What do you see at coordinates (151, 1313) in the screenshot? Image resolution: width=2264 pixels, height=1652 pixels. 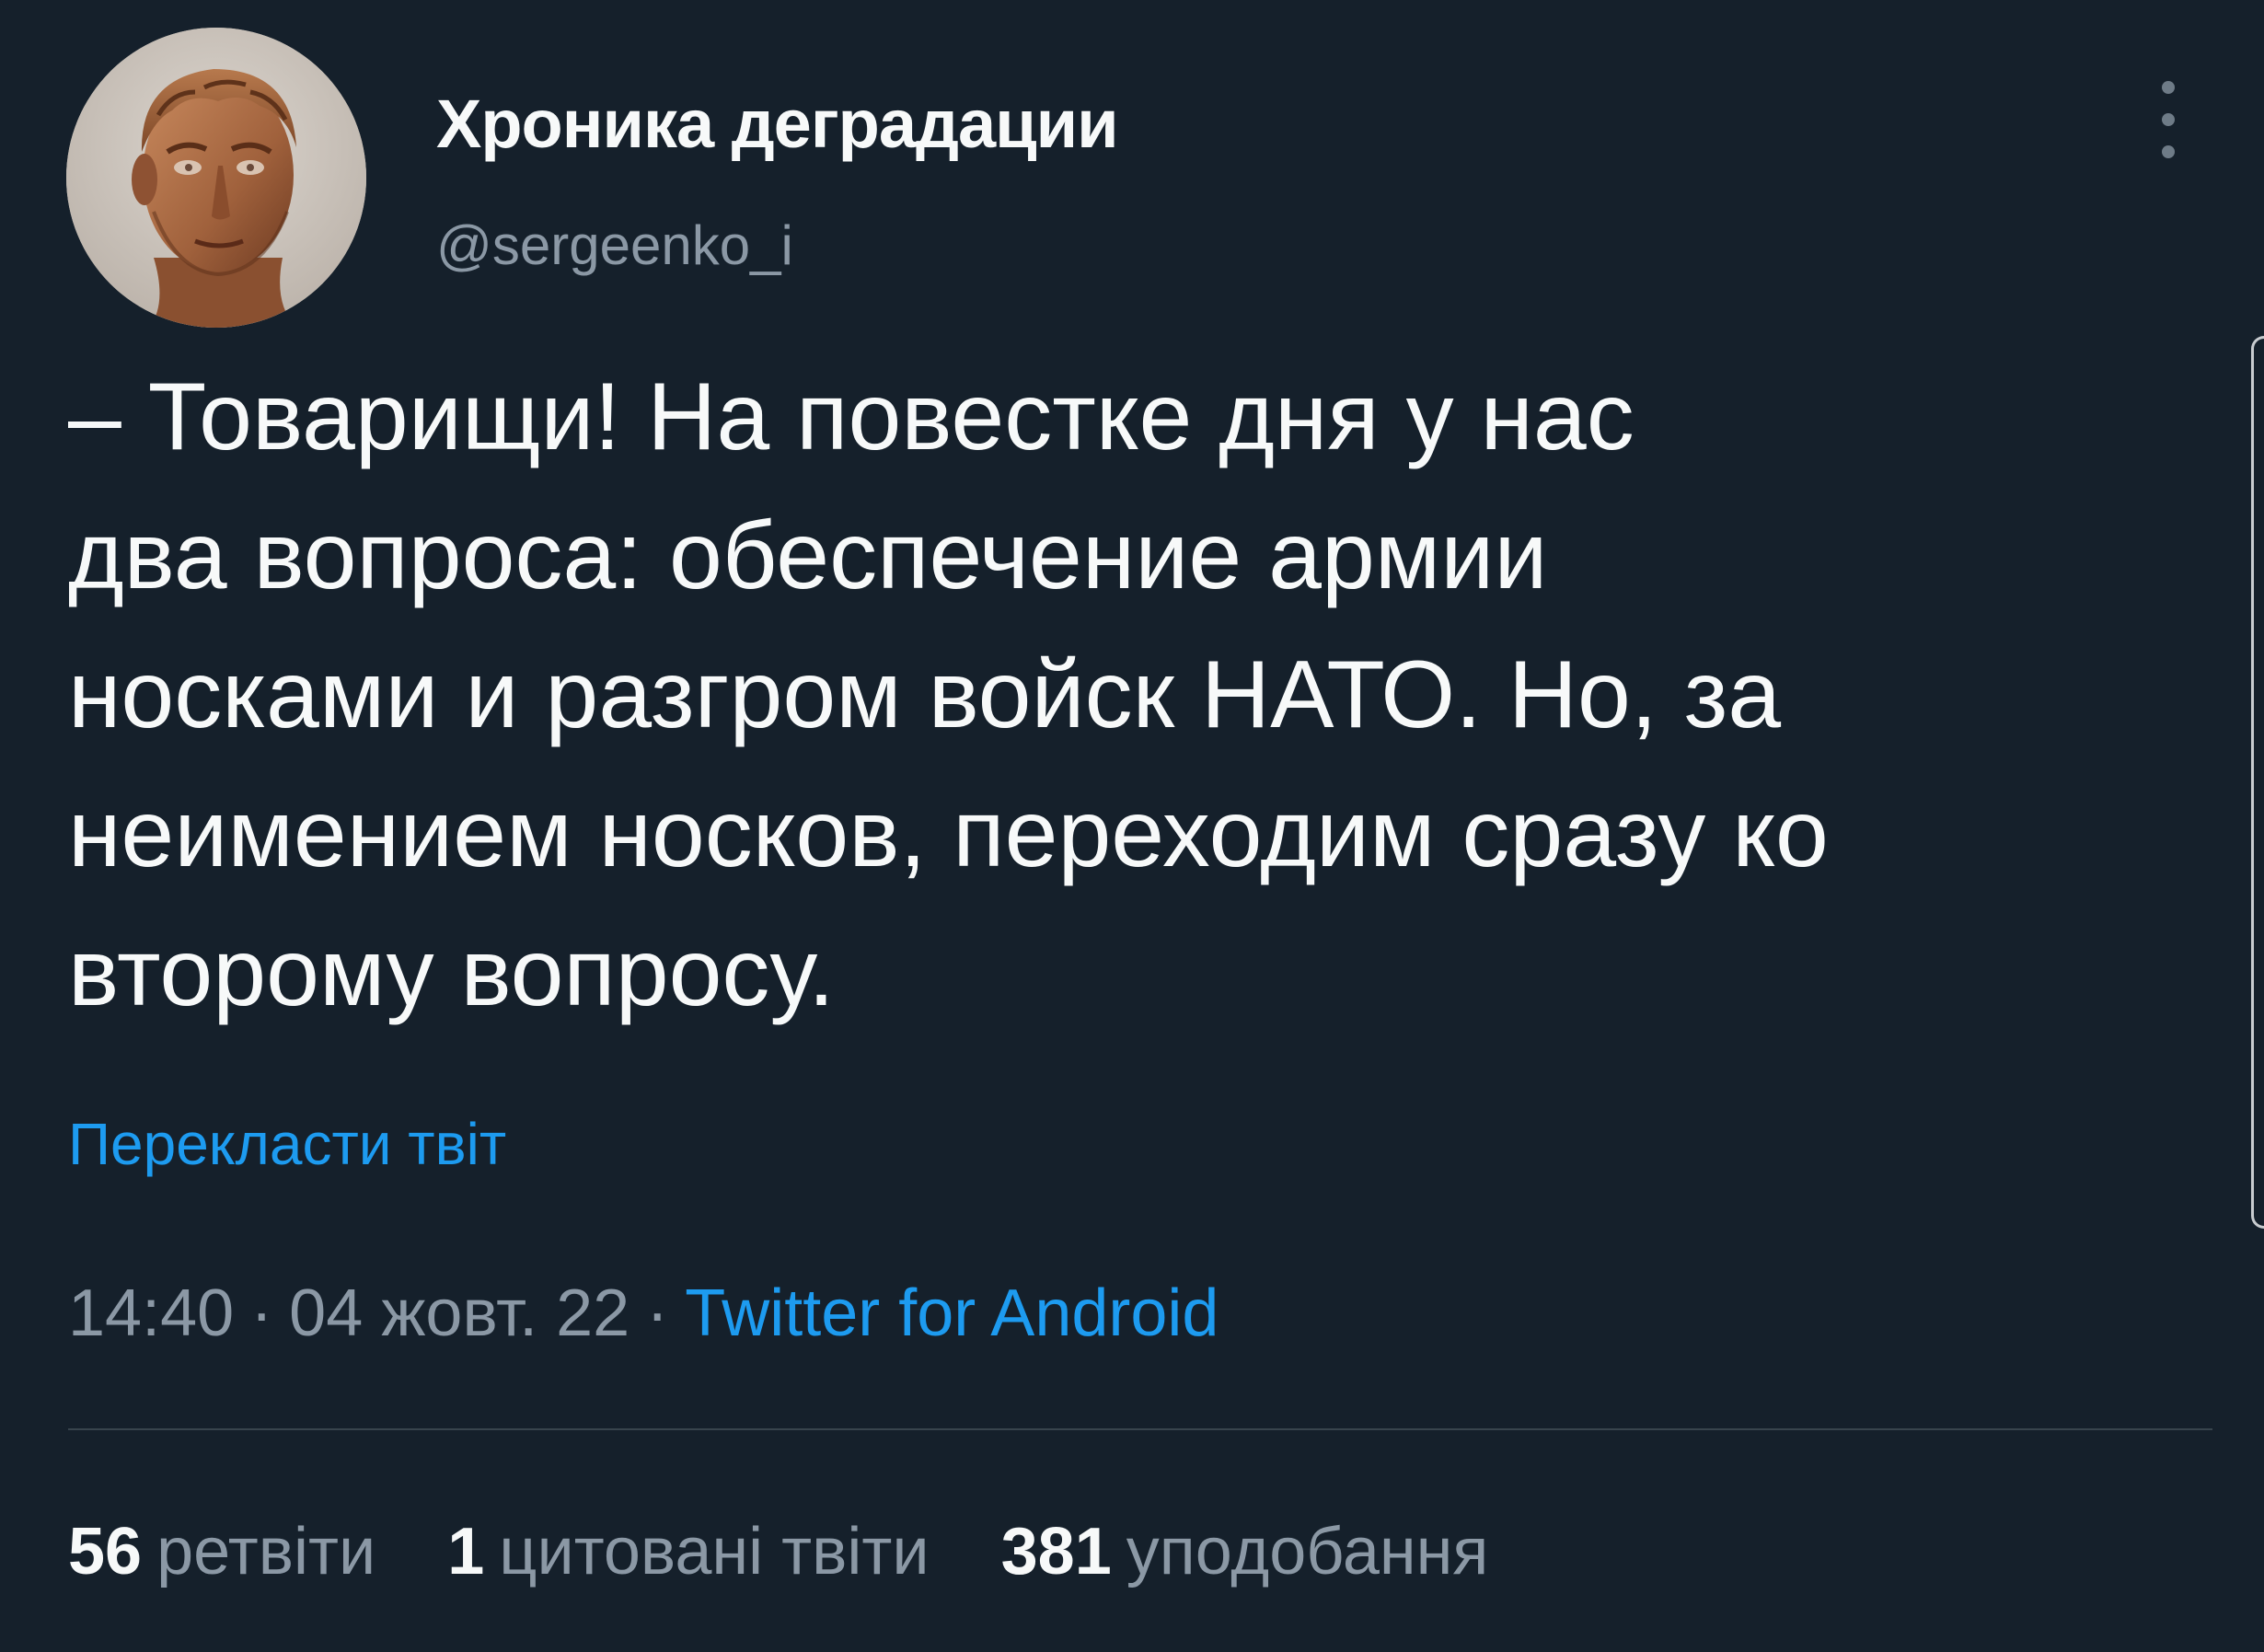 I see `tweet-time: 14:40` at bounding box center [151, 1313].